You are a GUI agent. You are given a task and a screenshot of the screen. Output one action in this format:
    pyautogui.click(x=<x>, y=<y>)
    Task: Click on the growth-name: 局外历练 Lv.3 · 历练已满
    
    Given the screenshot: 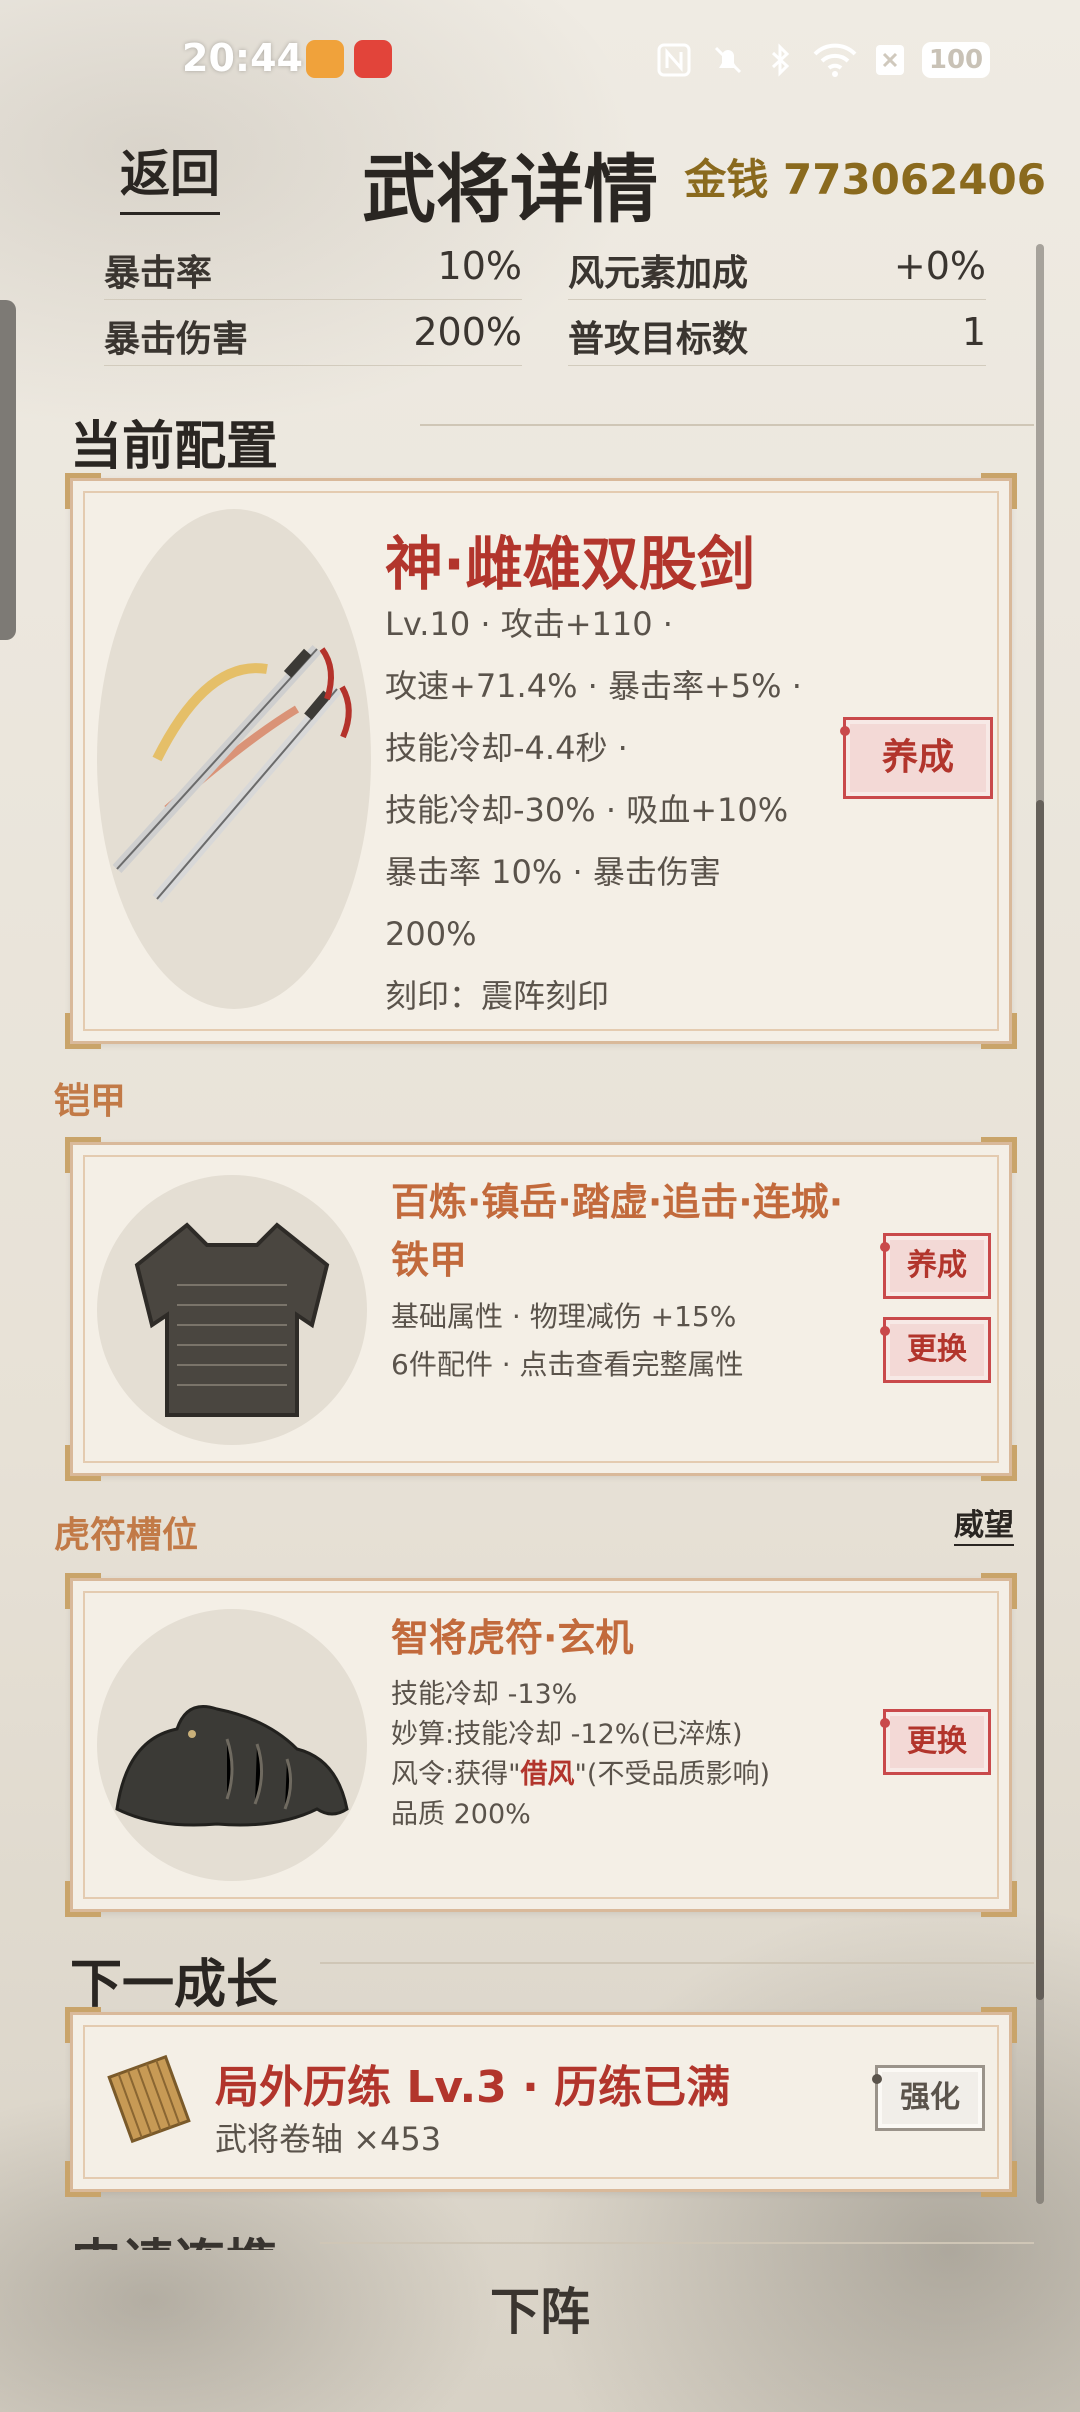 What is the action you would take?
    pyautogui.click(x=473, y=2087)
    